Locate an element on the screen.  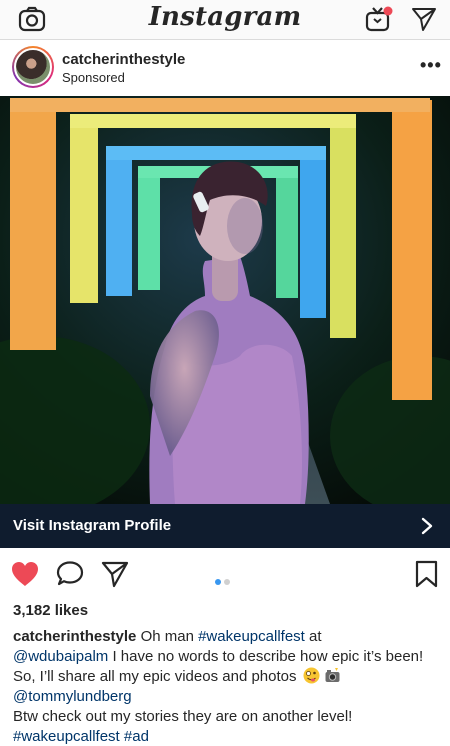
igtv-icon is located at coordinates (379, 19).